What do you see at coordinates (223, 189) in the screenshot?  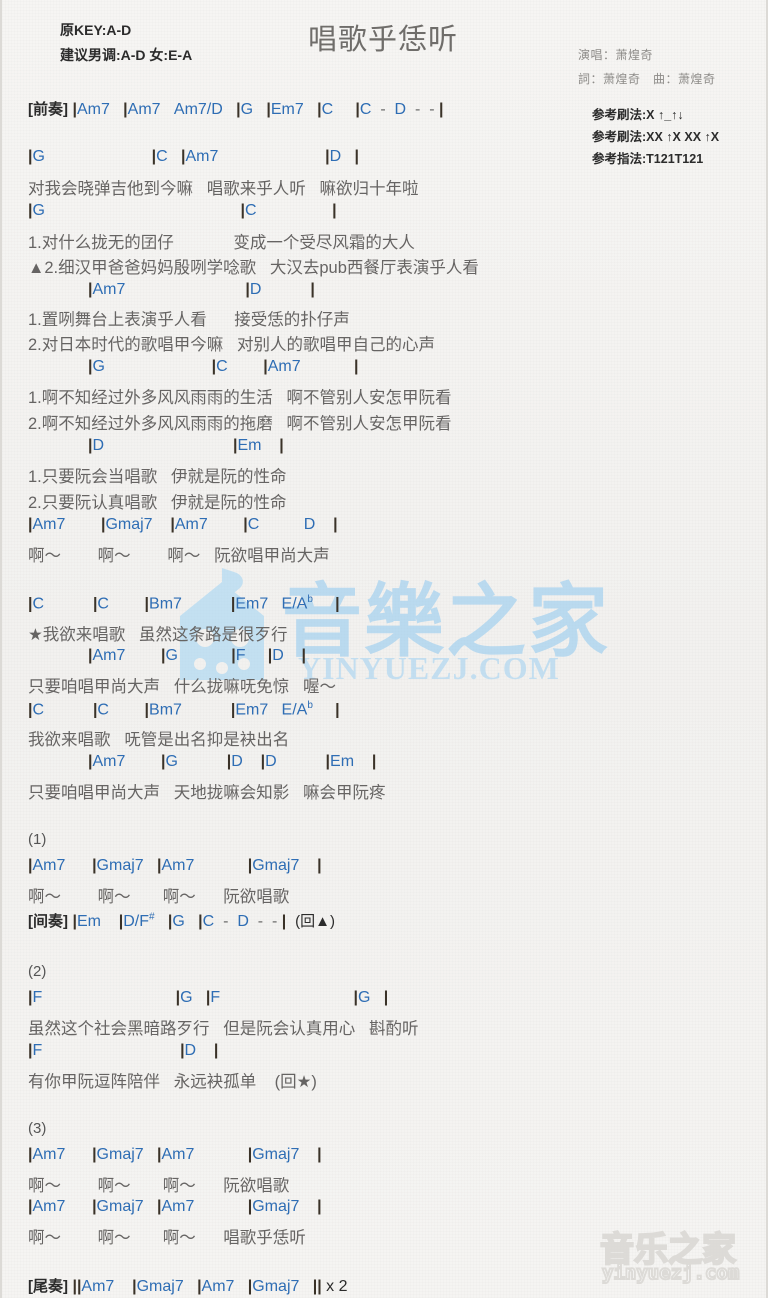 I see `lyric-line: 对我会晓弹吉他到今嘛 唱歌来乎人听 嘛欲归十年啦` at bounding box center [223, 189].